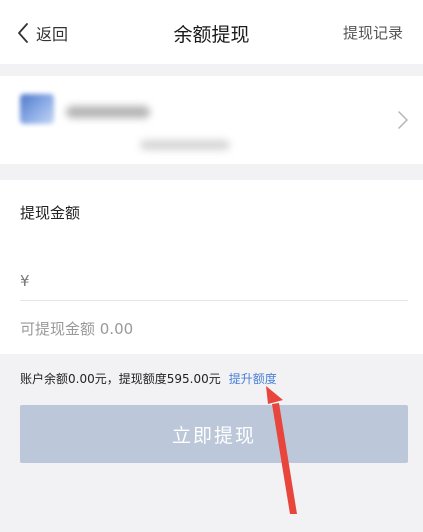 The width and height of the screenshot is (423, 532). What do you see at coordinates (50, 213) in the screenshot?
I see `amount-label: 提现金额` at bounding box center [50, 213].